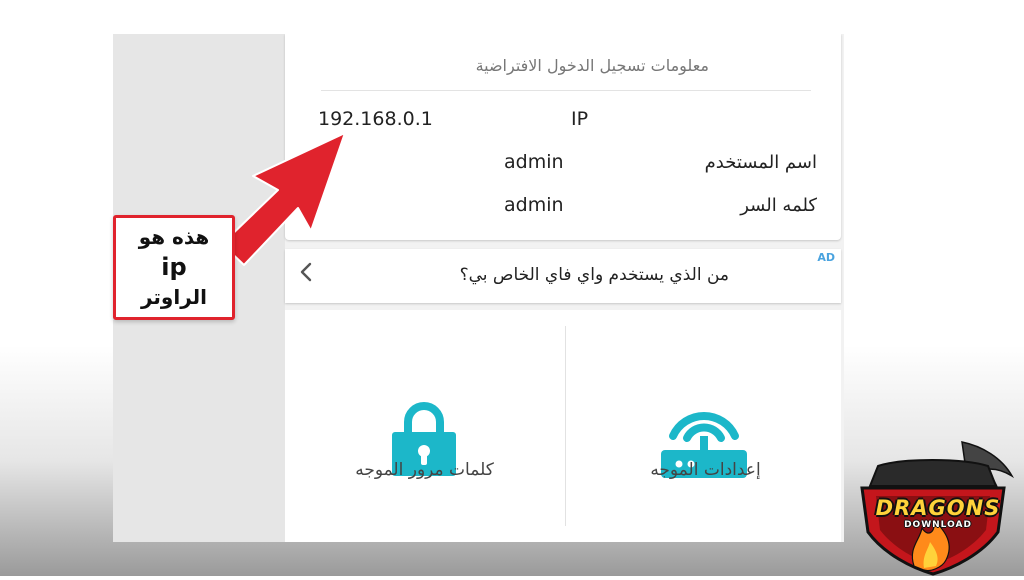 This screenshot has height=580, width=1024. Describe the element at coordinates (938, 508) in the screenshot. I see `logo-title: DRAGONS` at that location.